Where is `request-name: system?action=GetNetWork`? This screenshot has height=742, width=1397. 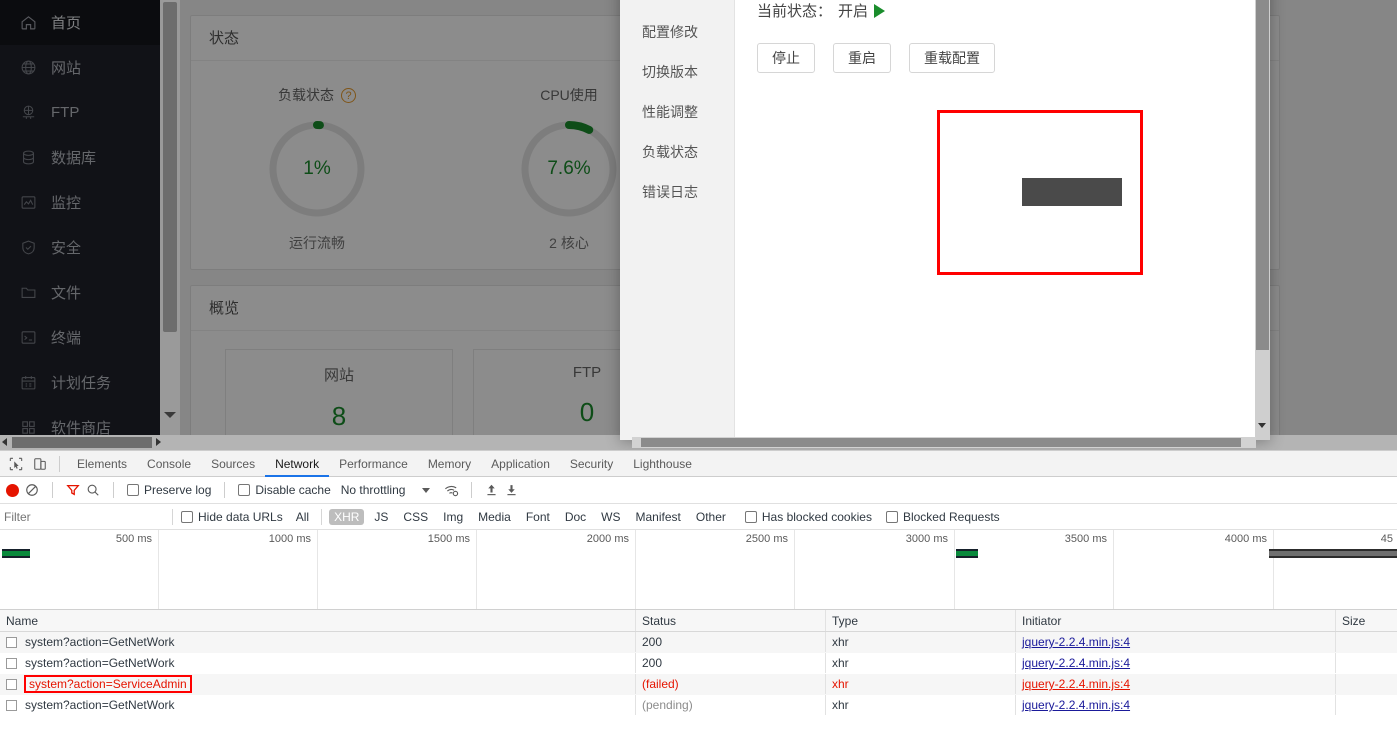
request-name: system?action=GetNetWork is located at coordinates (100, 705).